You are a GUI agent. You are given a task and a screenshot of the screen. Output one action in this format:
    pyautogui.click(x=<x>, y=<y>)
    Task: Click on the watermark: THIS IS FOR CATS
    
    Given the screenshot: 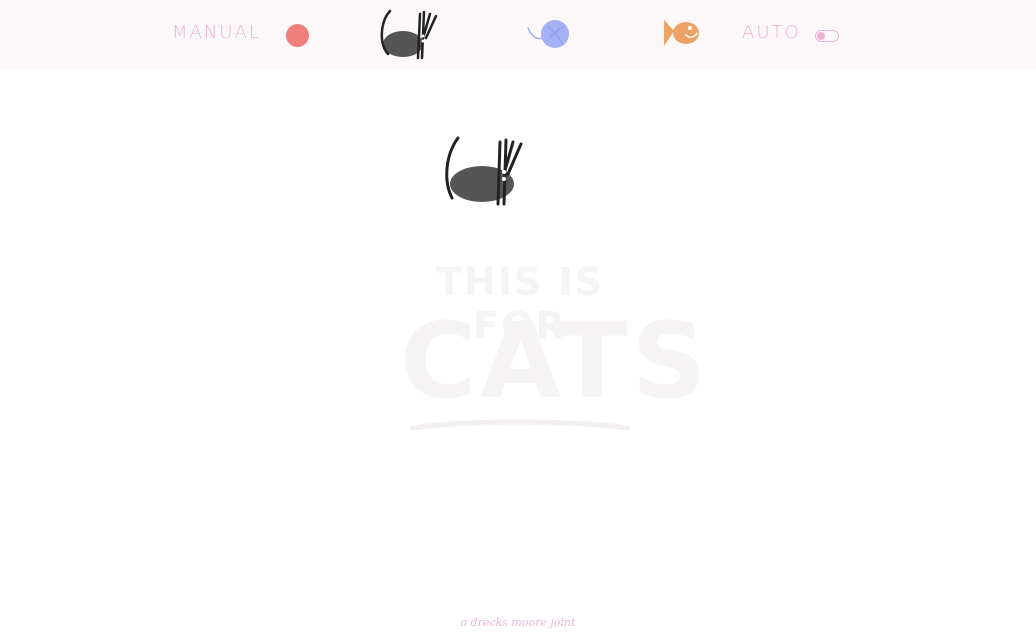 What is the action you would take?
    pyautogui.click(x=555, y=350)
    